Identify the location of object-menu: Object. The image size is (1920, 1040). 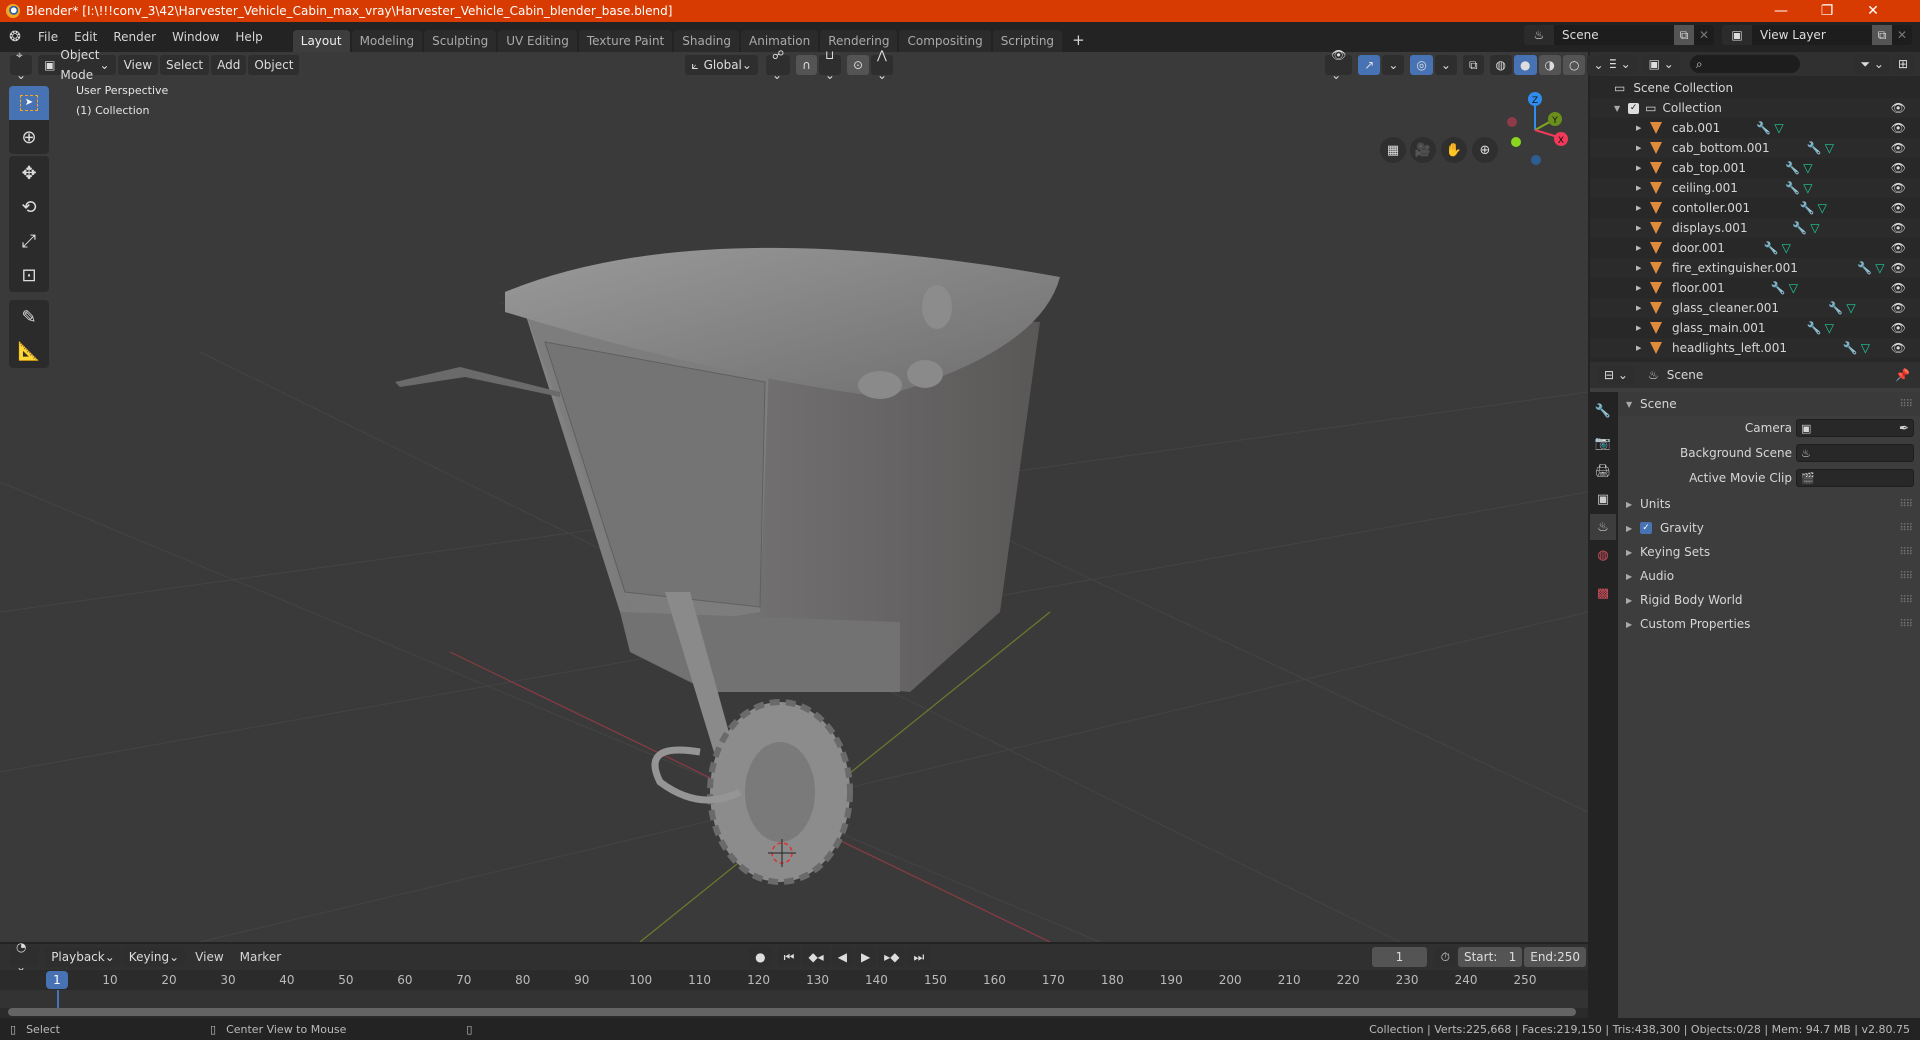
(274, 65).